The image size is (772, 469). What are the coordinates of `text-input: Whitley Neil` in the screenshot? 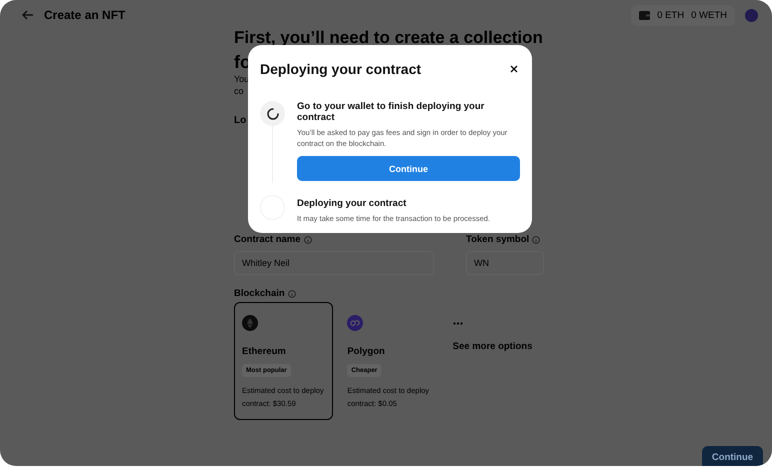 It's located at (334, 263).